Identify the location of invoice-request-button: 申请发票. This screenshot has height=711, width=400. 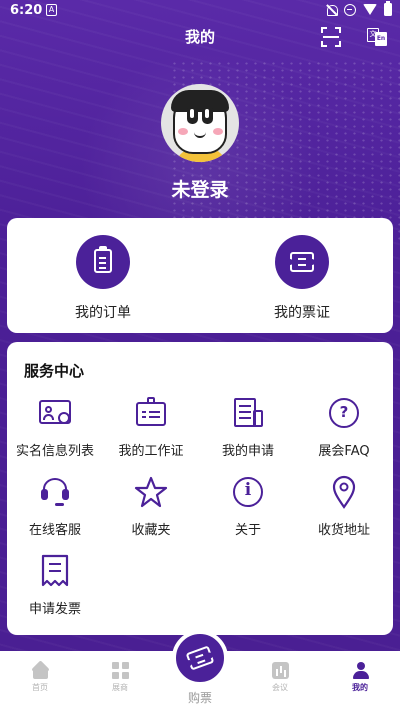
(55, 585).